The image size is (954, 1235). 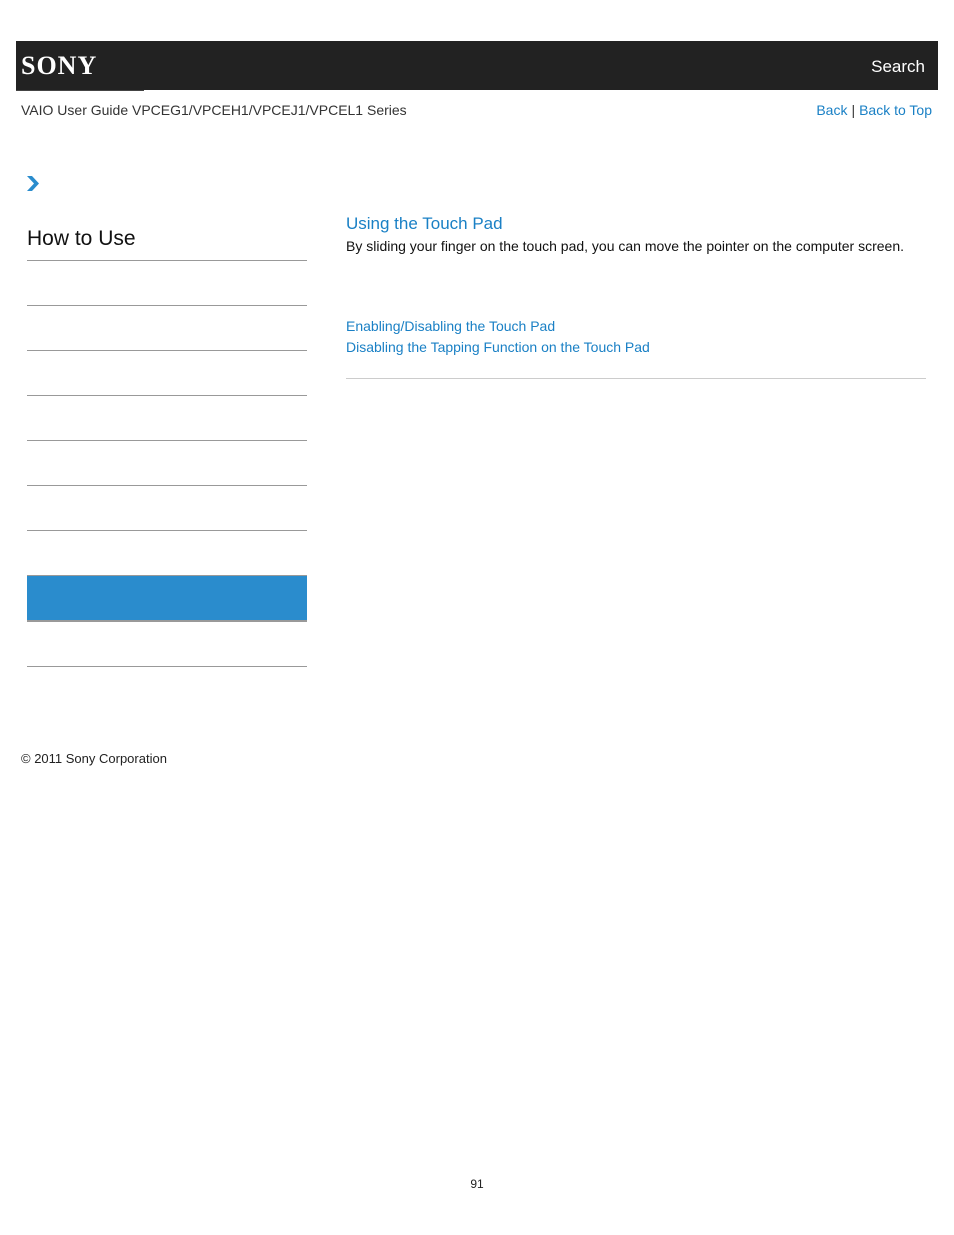 I want to click on related-link-enabling-disabling: Enabling/Disabling the Touch Pad, so click(x=636, y=326).